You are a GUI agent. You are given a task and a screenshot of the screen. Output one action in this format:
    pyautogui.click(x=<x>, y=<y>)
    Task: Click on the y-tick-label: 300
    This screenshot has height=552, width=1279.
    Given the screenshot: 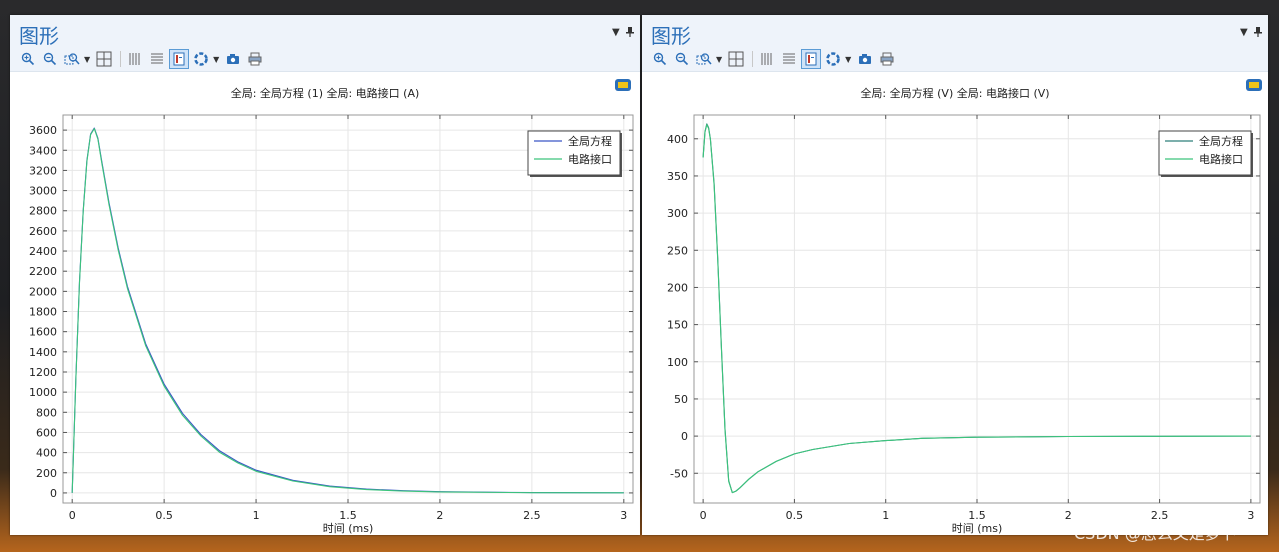 What is the action you would take?
    pyautogui.click(x=677, y=213)
    